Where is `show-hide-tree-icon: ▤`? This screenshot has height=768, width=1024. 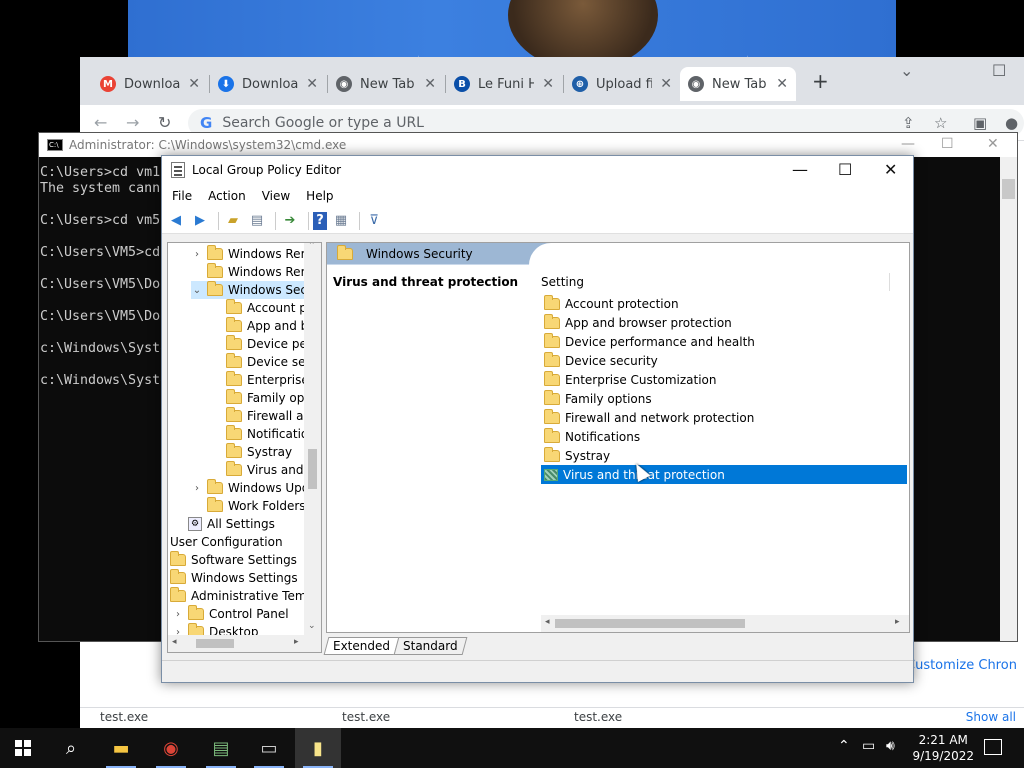 show-hide-tree-icon: ▤ is located at coordinates (257, 221).